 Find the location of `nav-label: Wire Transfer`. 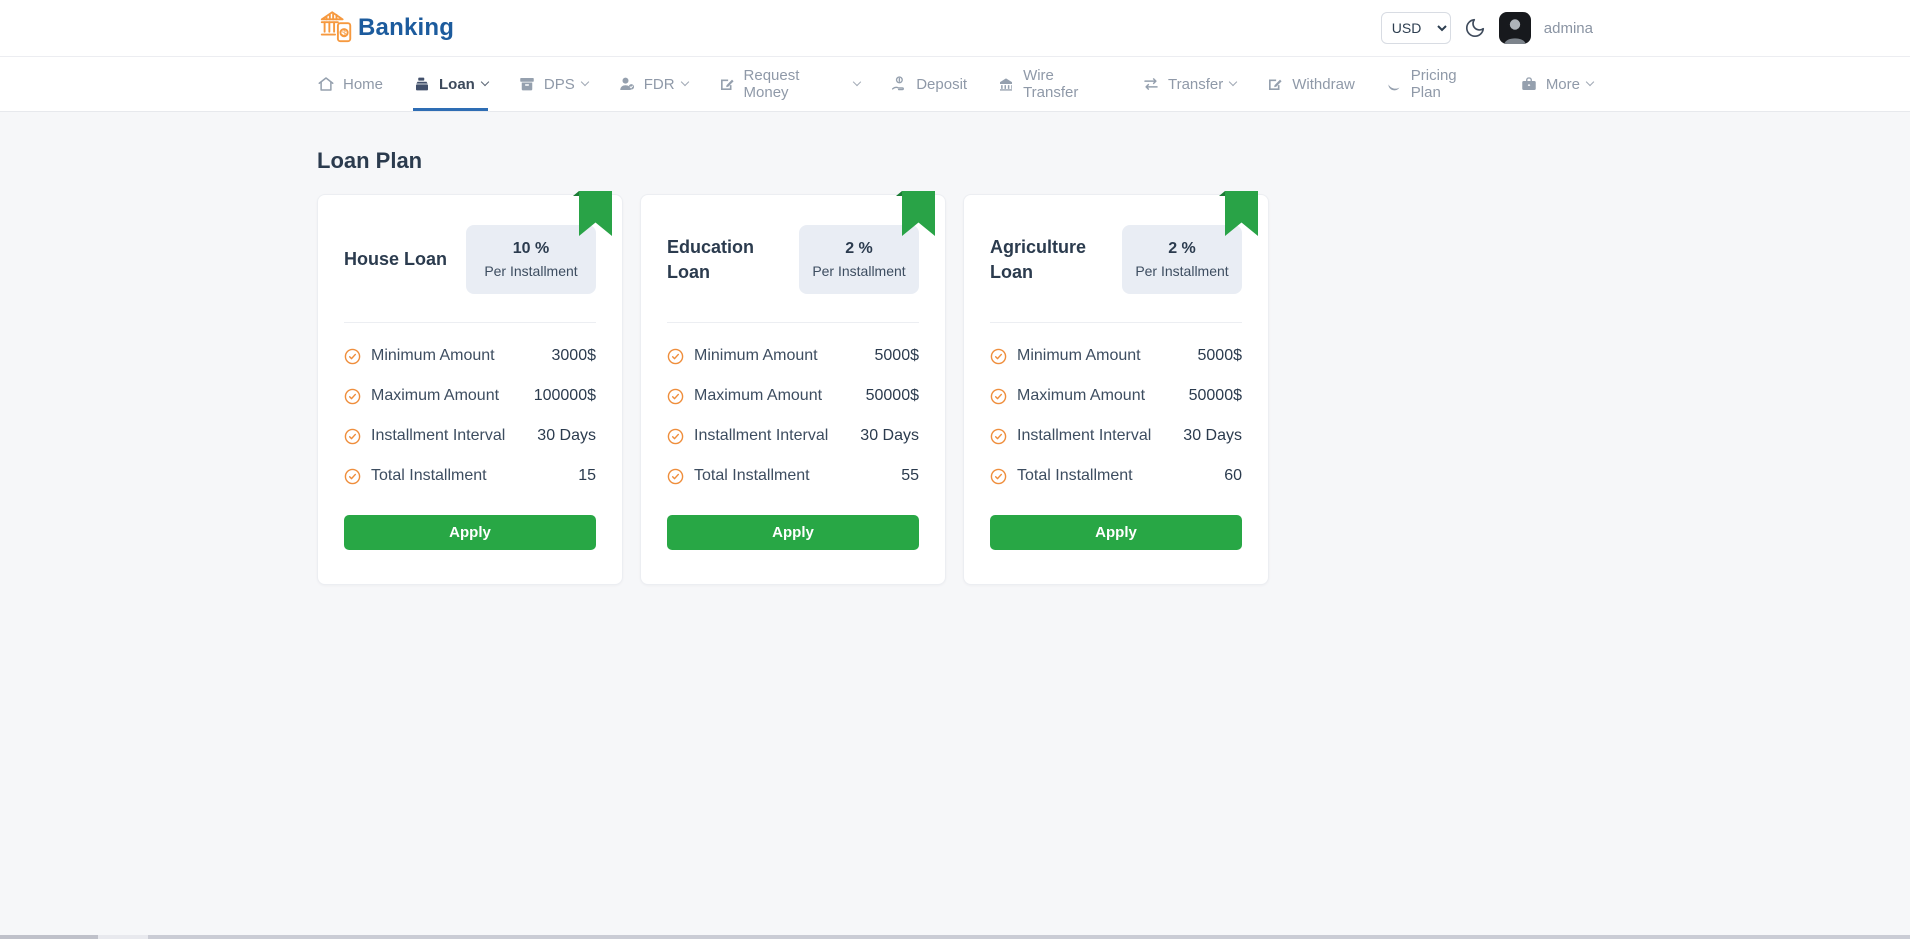

nav-label: Wire Transfer is located at coordinates (1051, 84).